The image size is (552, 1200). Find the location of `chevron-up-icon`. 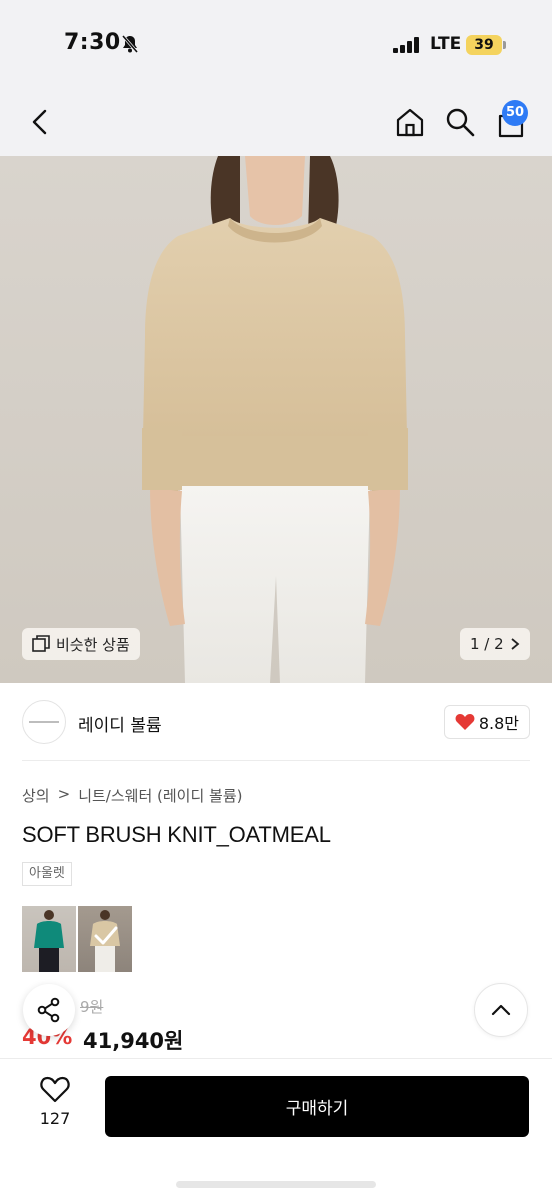

chevron-up-icon is located at coordinates (501, 1010).